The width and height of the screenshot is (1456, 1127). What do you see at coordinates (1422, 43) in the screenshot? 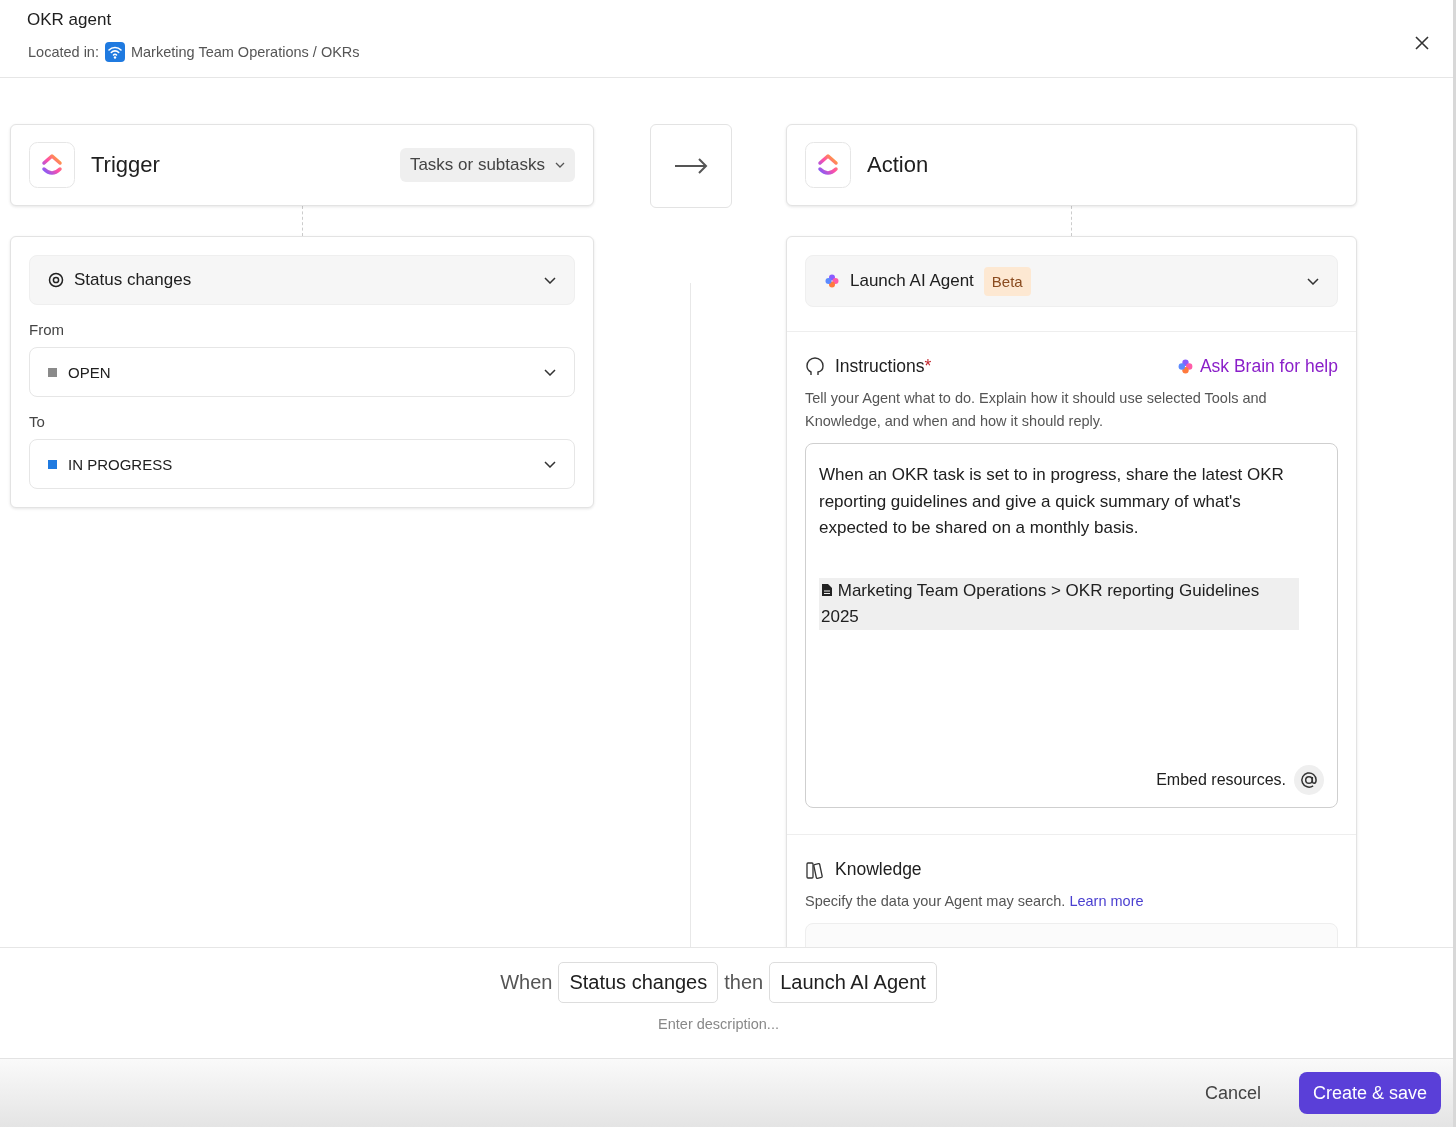
I see `close-icon` at bounding box center [1422, 43].